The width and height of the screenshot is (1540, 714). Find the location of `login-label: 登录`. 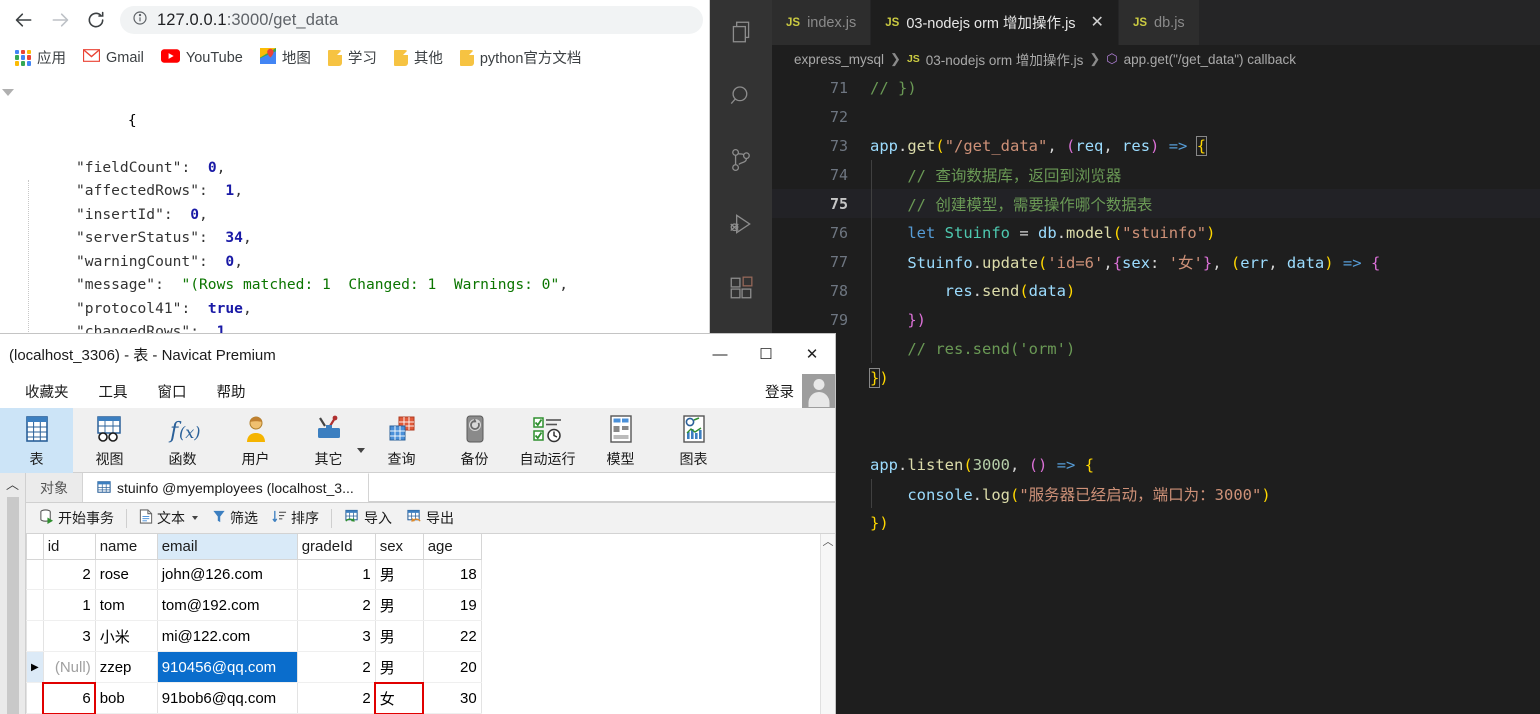

login-label: 登录 is located at coordinates (783, 391).